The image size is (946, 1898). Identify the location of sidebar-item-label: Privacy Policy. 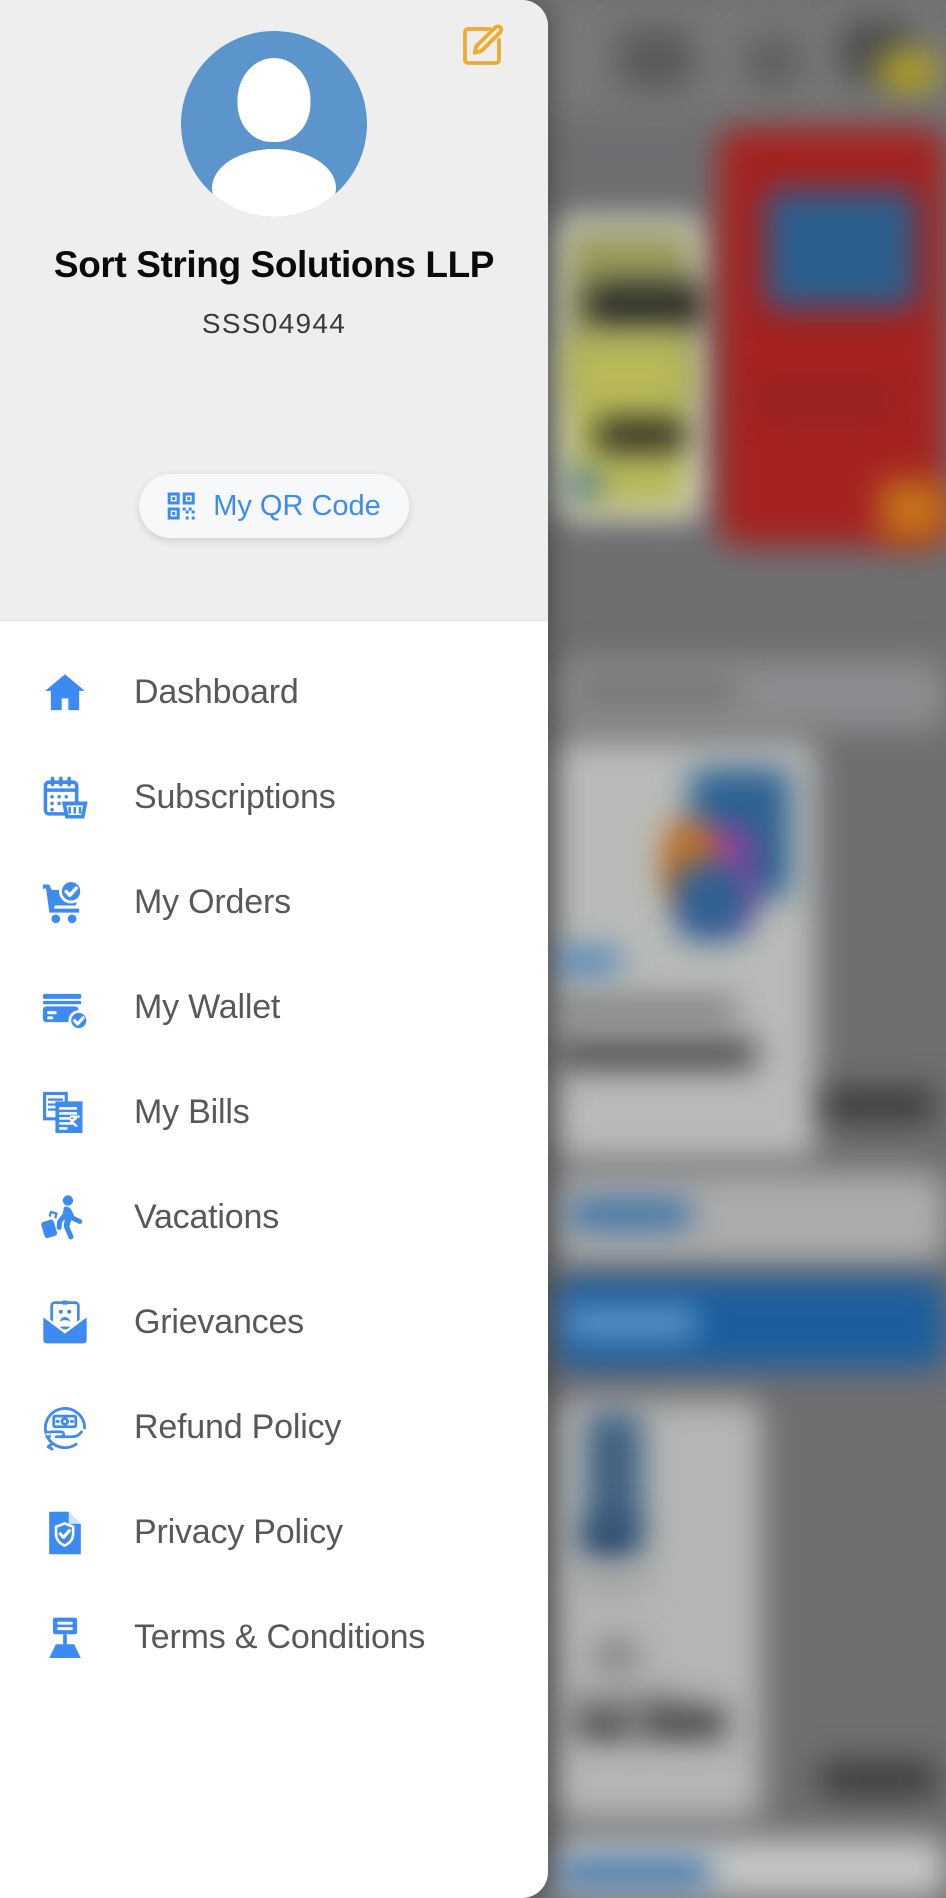
(238, 1532).